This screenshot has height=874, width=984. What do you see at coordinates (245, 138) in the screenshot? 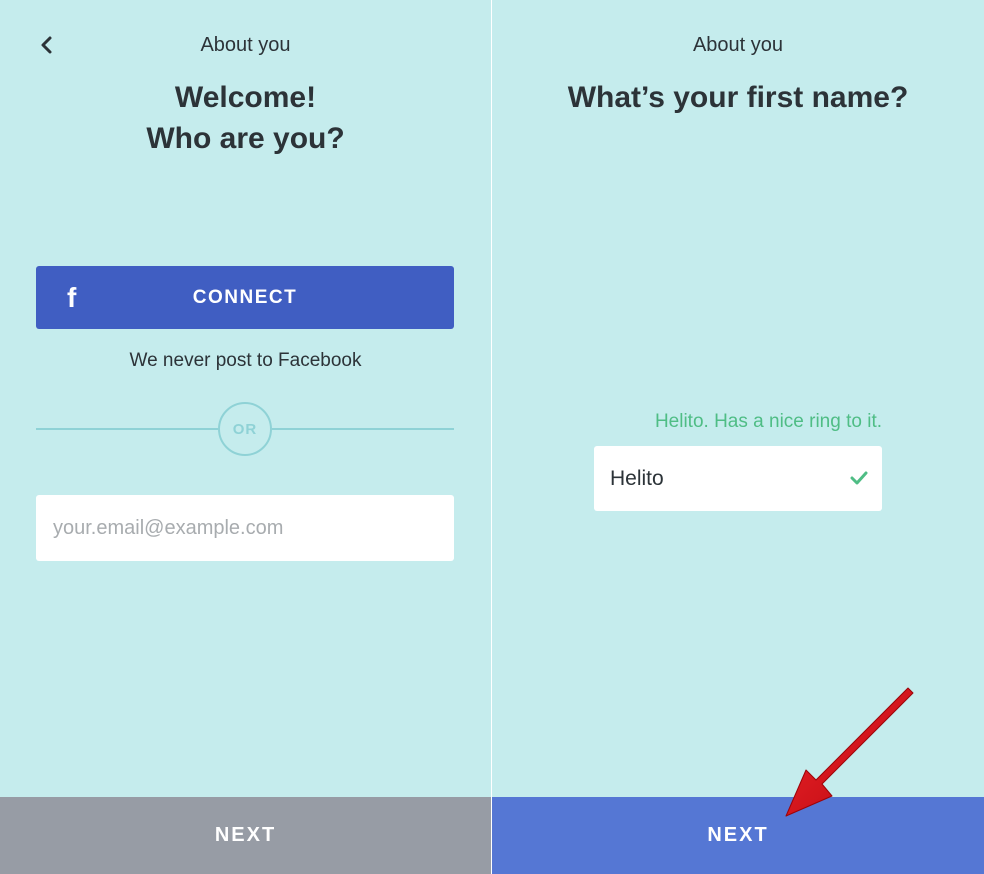
I see `heading-line-2: Who are you?` at bounding box center [245, 138].